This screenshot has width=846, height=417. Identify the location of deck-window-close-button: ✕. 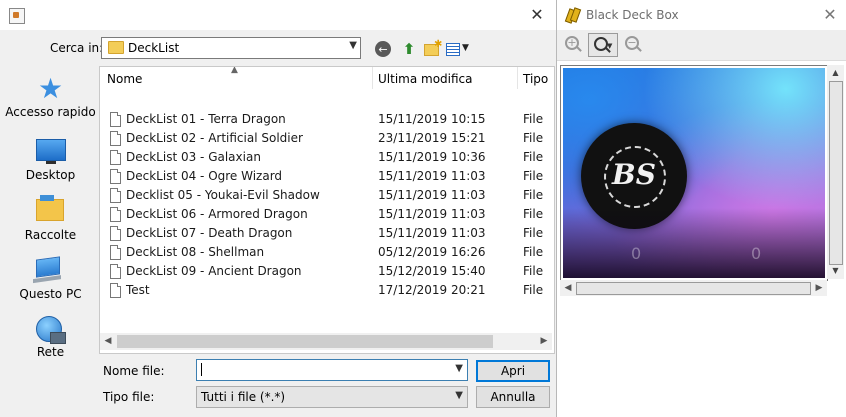
(830, 15).